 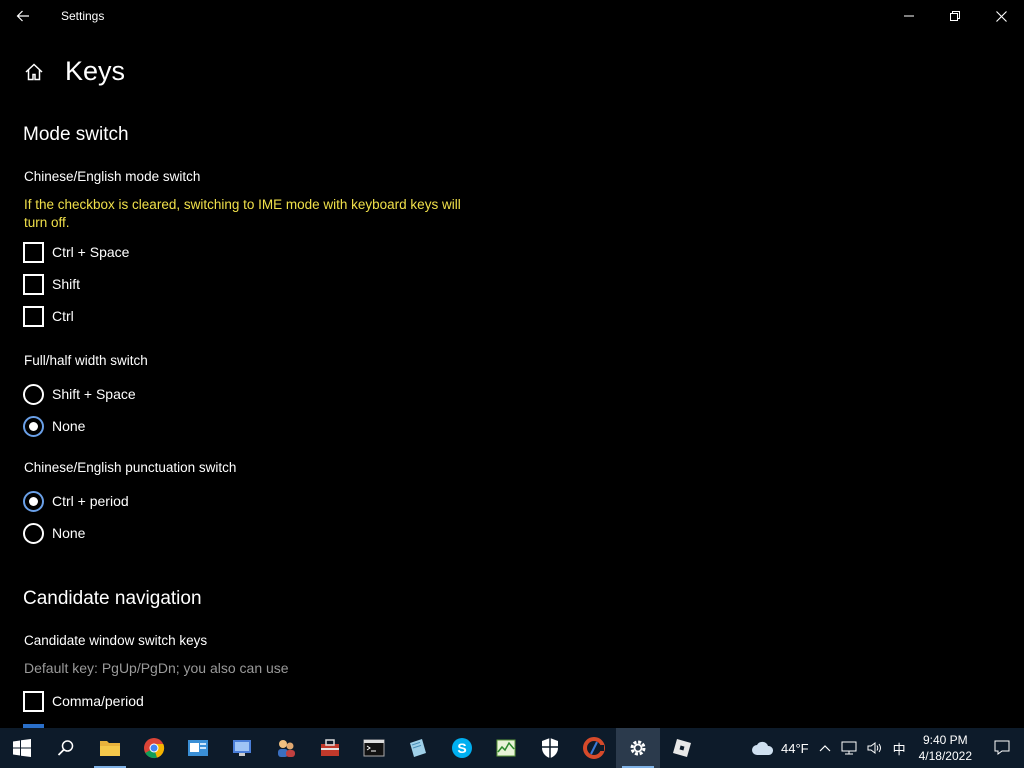 I want to click on taskbar-settings, so click(x=638, y=748).